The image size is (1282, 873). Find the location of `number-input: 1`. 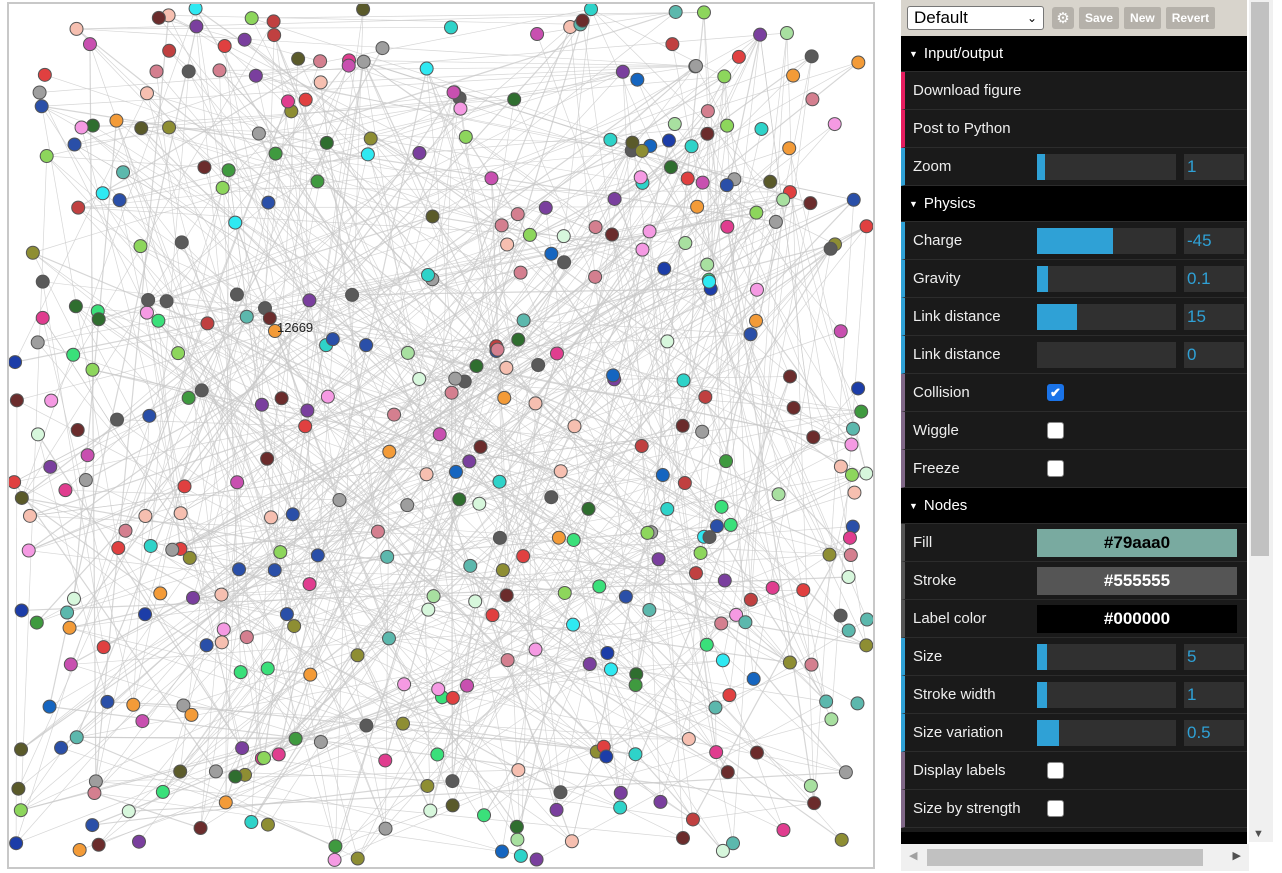

number-input: 1 is located at coordinates (1214, 694).